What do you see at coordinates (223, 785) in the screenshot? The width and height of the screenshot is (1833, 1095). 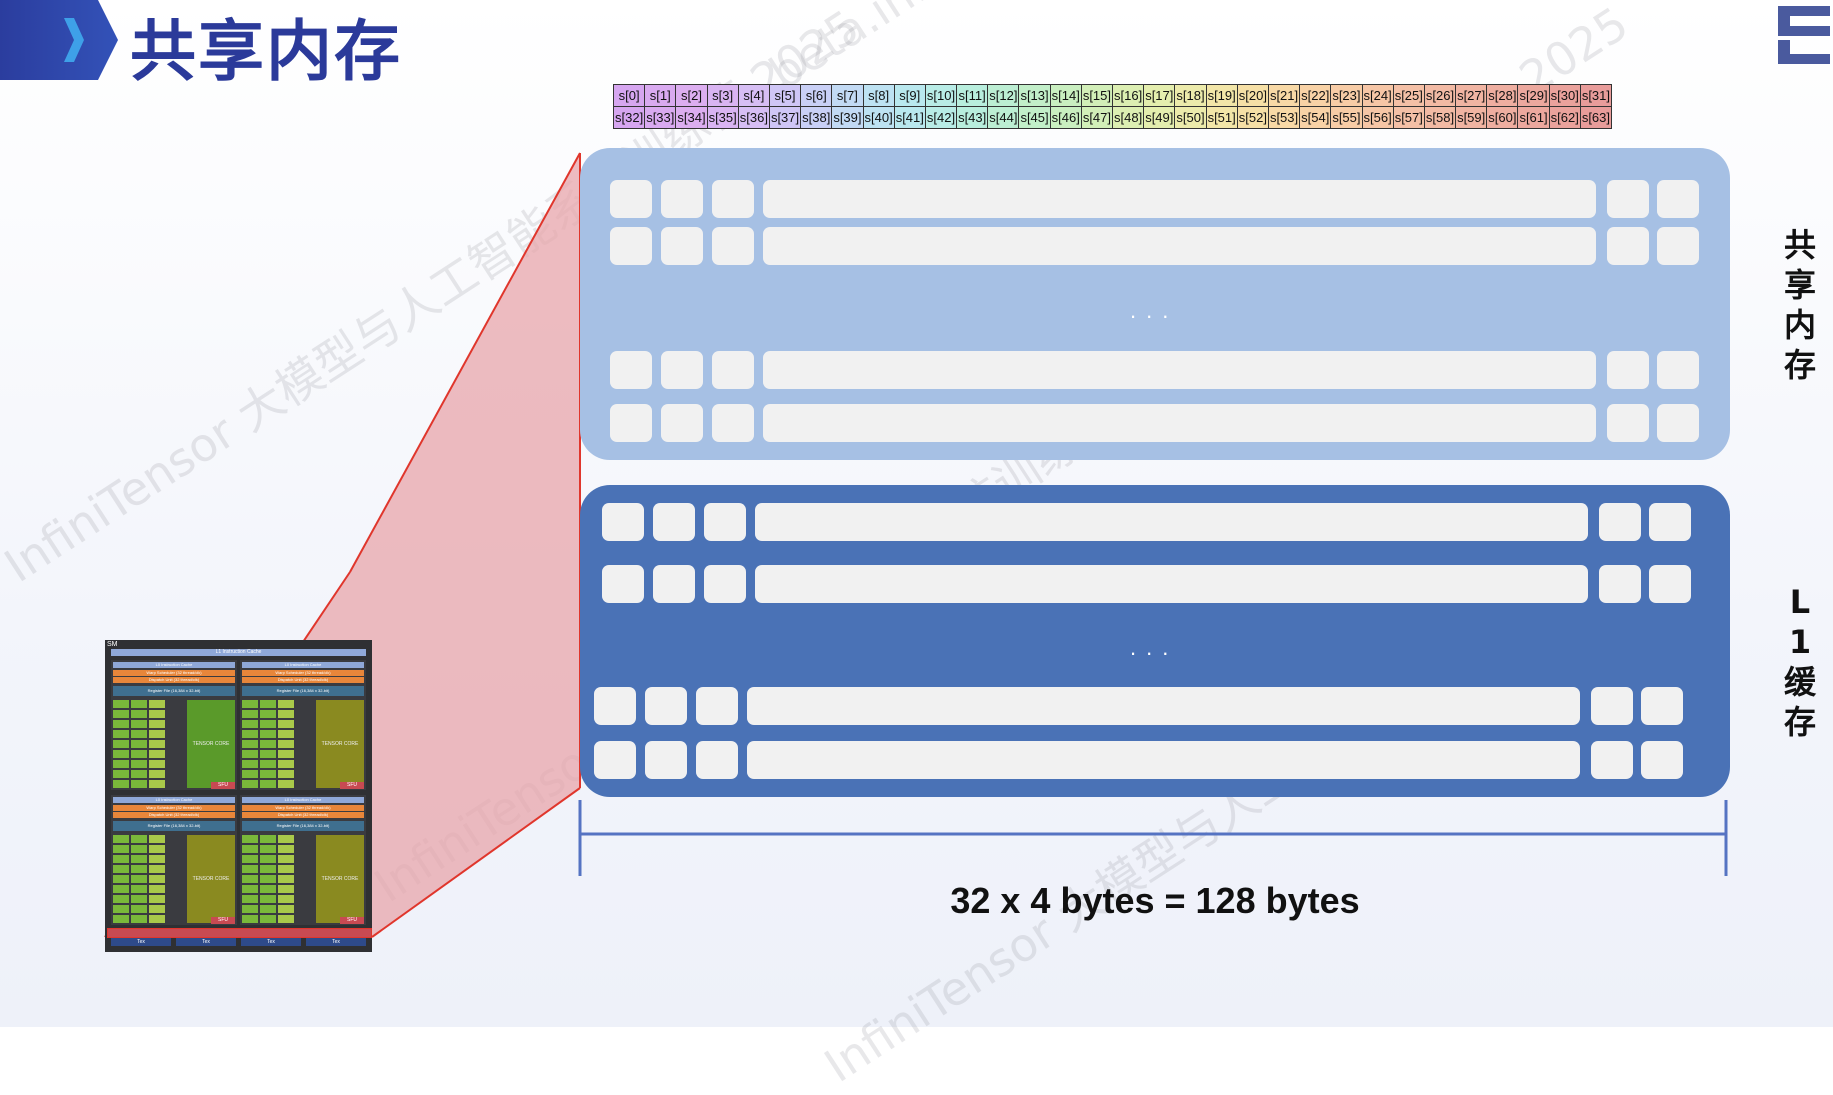 I see `sm-sfu: SFU` at bounding box center [223, 785].